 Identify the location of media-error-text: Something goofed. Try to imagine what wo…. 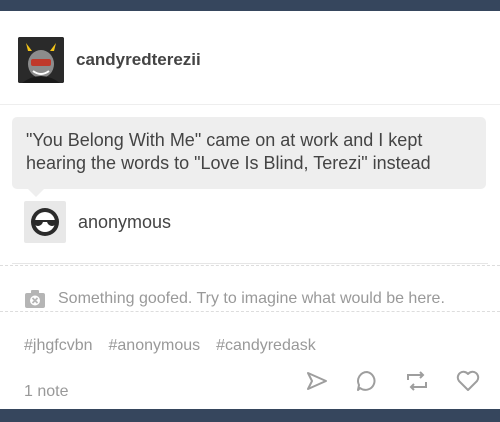
(251, 298).